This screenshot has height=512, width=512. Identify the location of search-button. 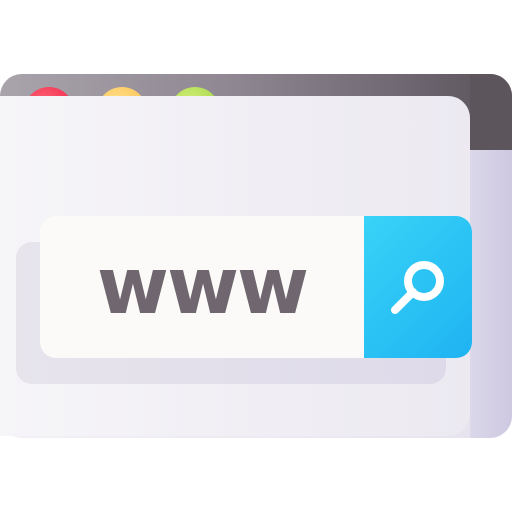
(418, 287).